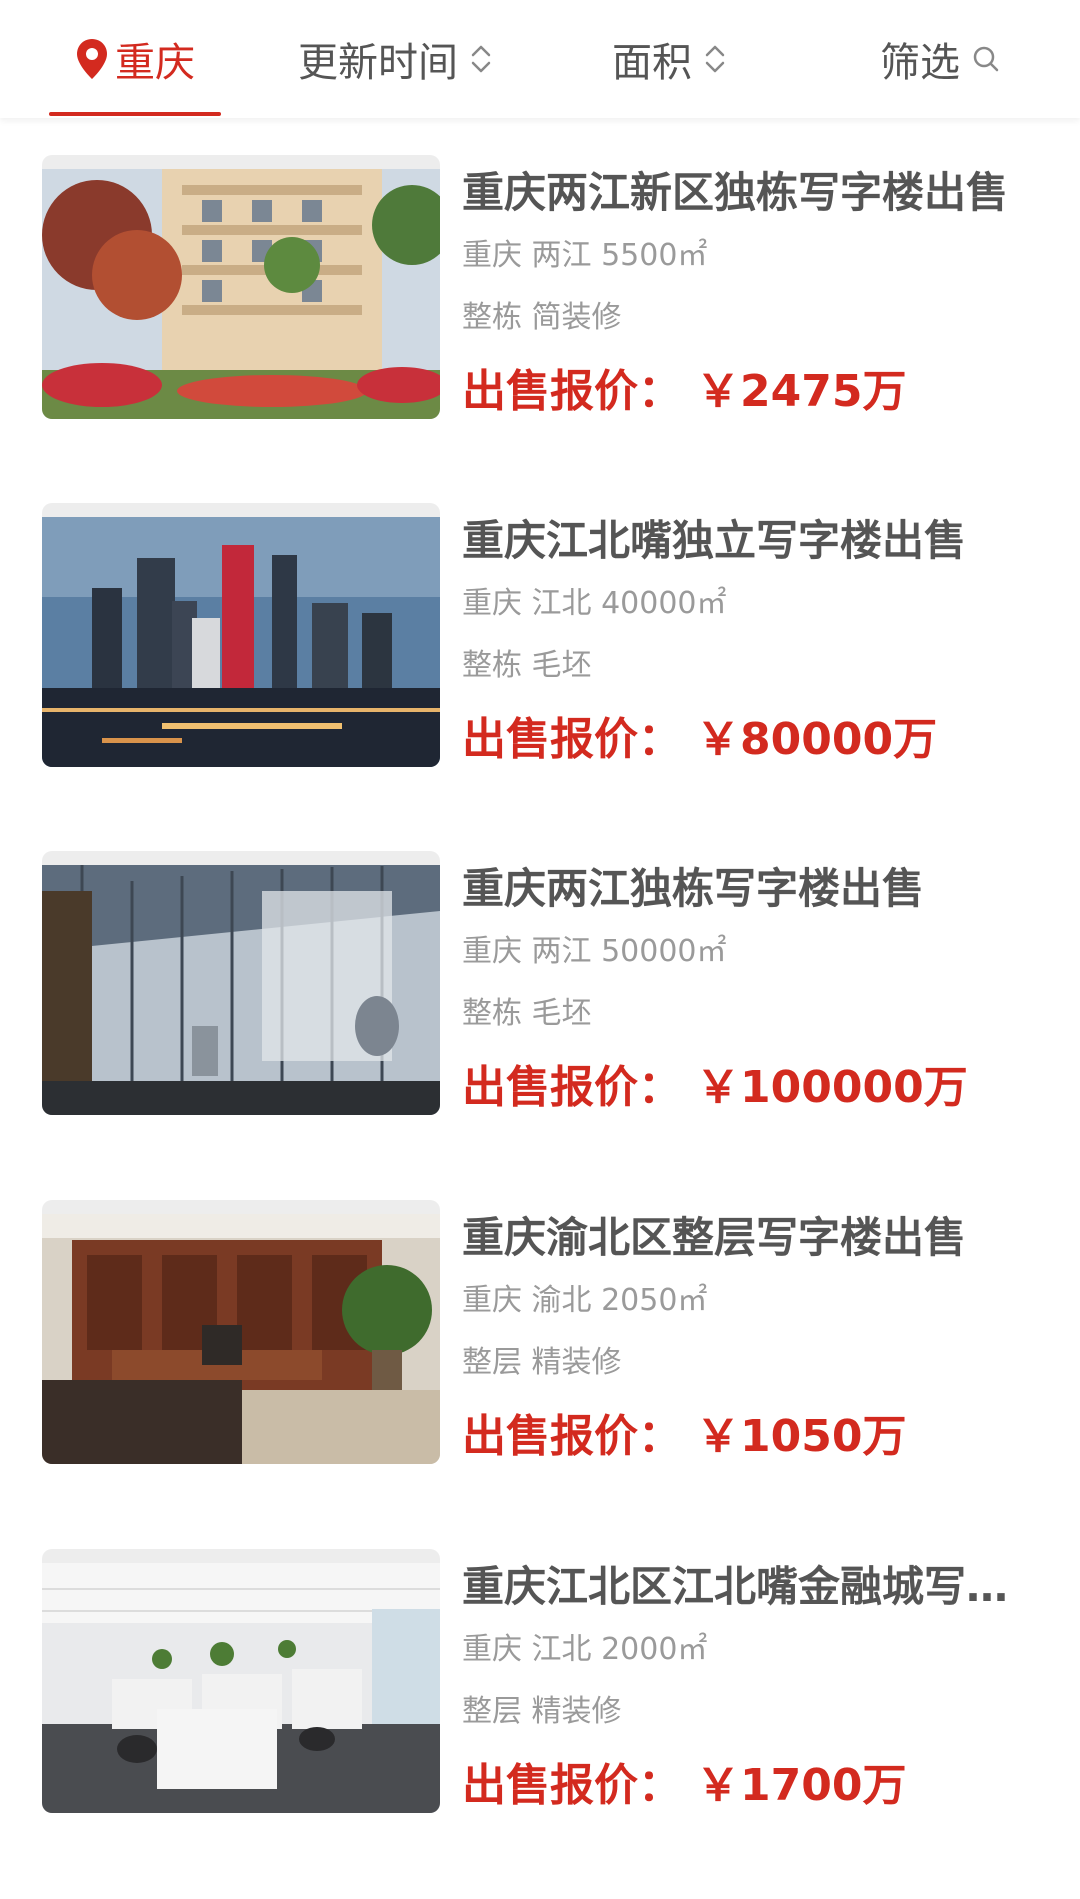  Describe the element at coordinates (817, 739) in the screenshot. I see `price-value: ￥80000万` at that location.